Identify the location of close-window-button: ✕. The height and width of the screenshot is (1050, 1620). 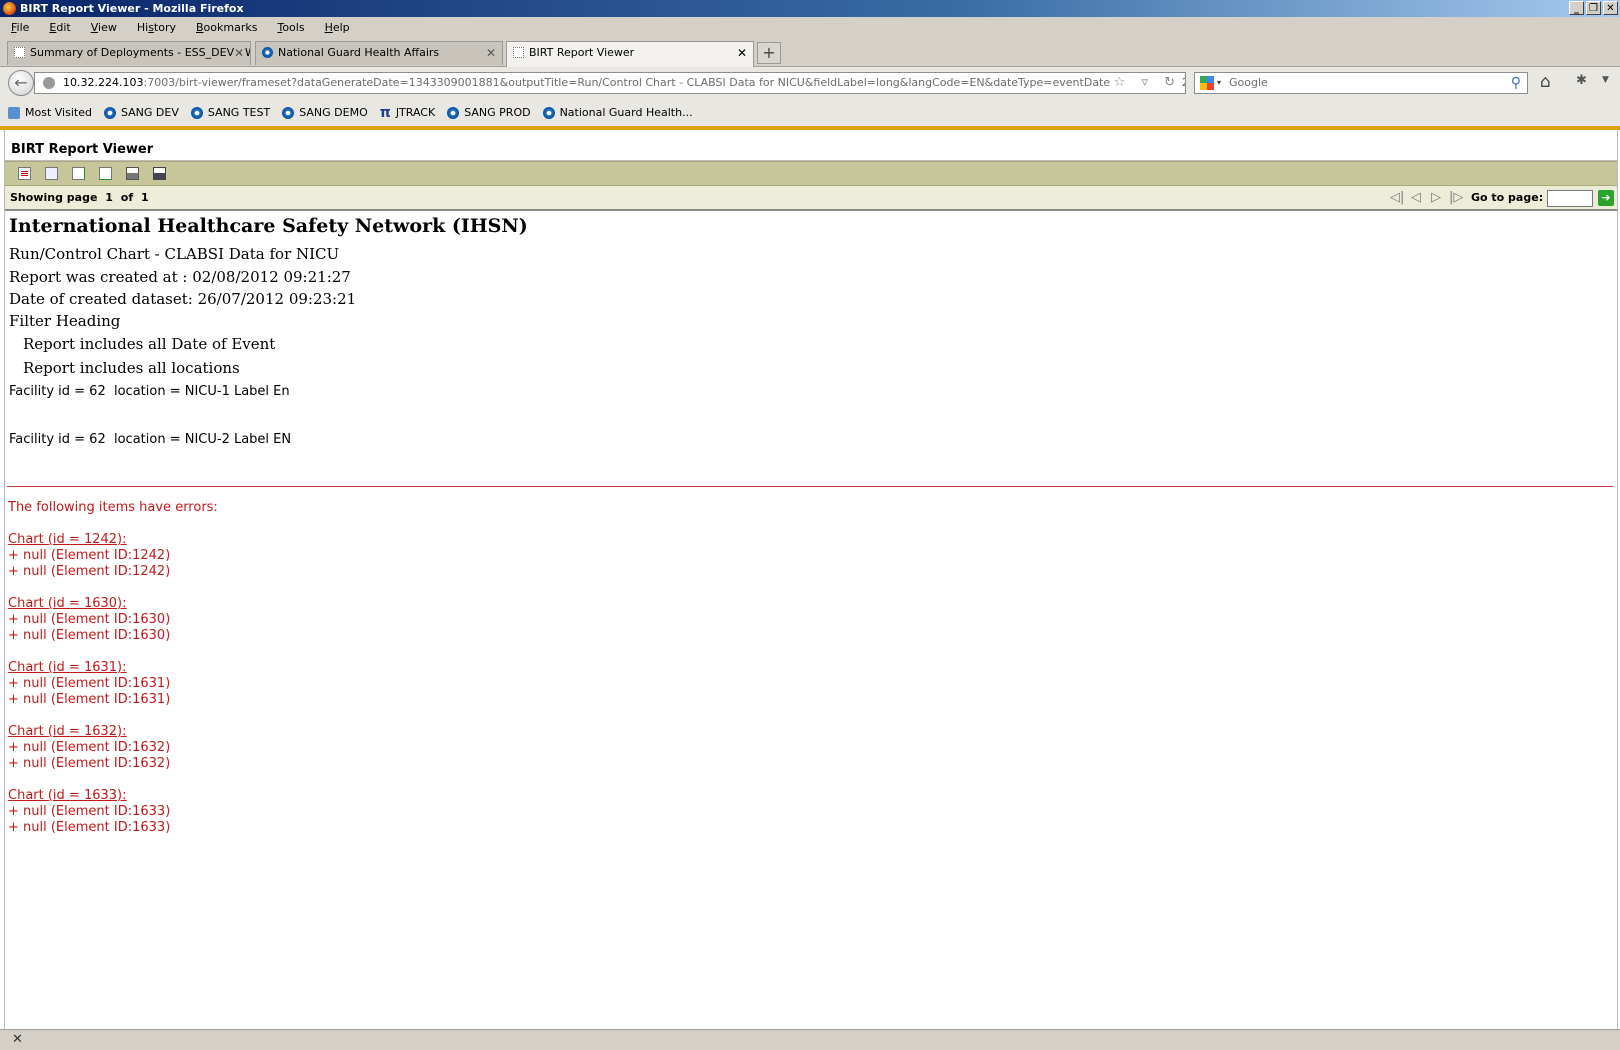
(1610, 8).